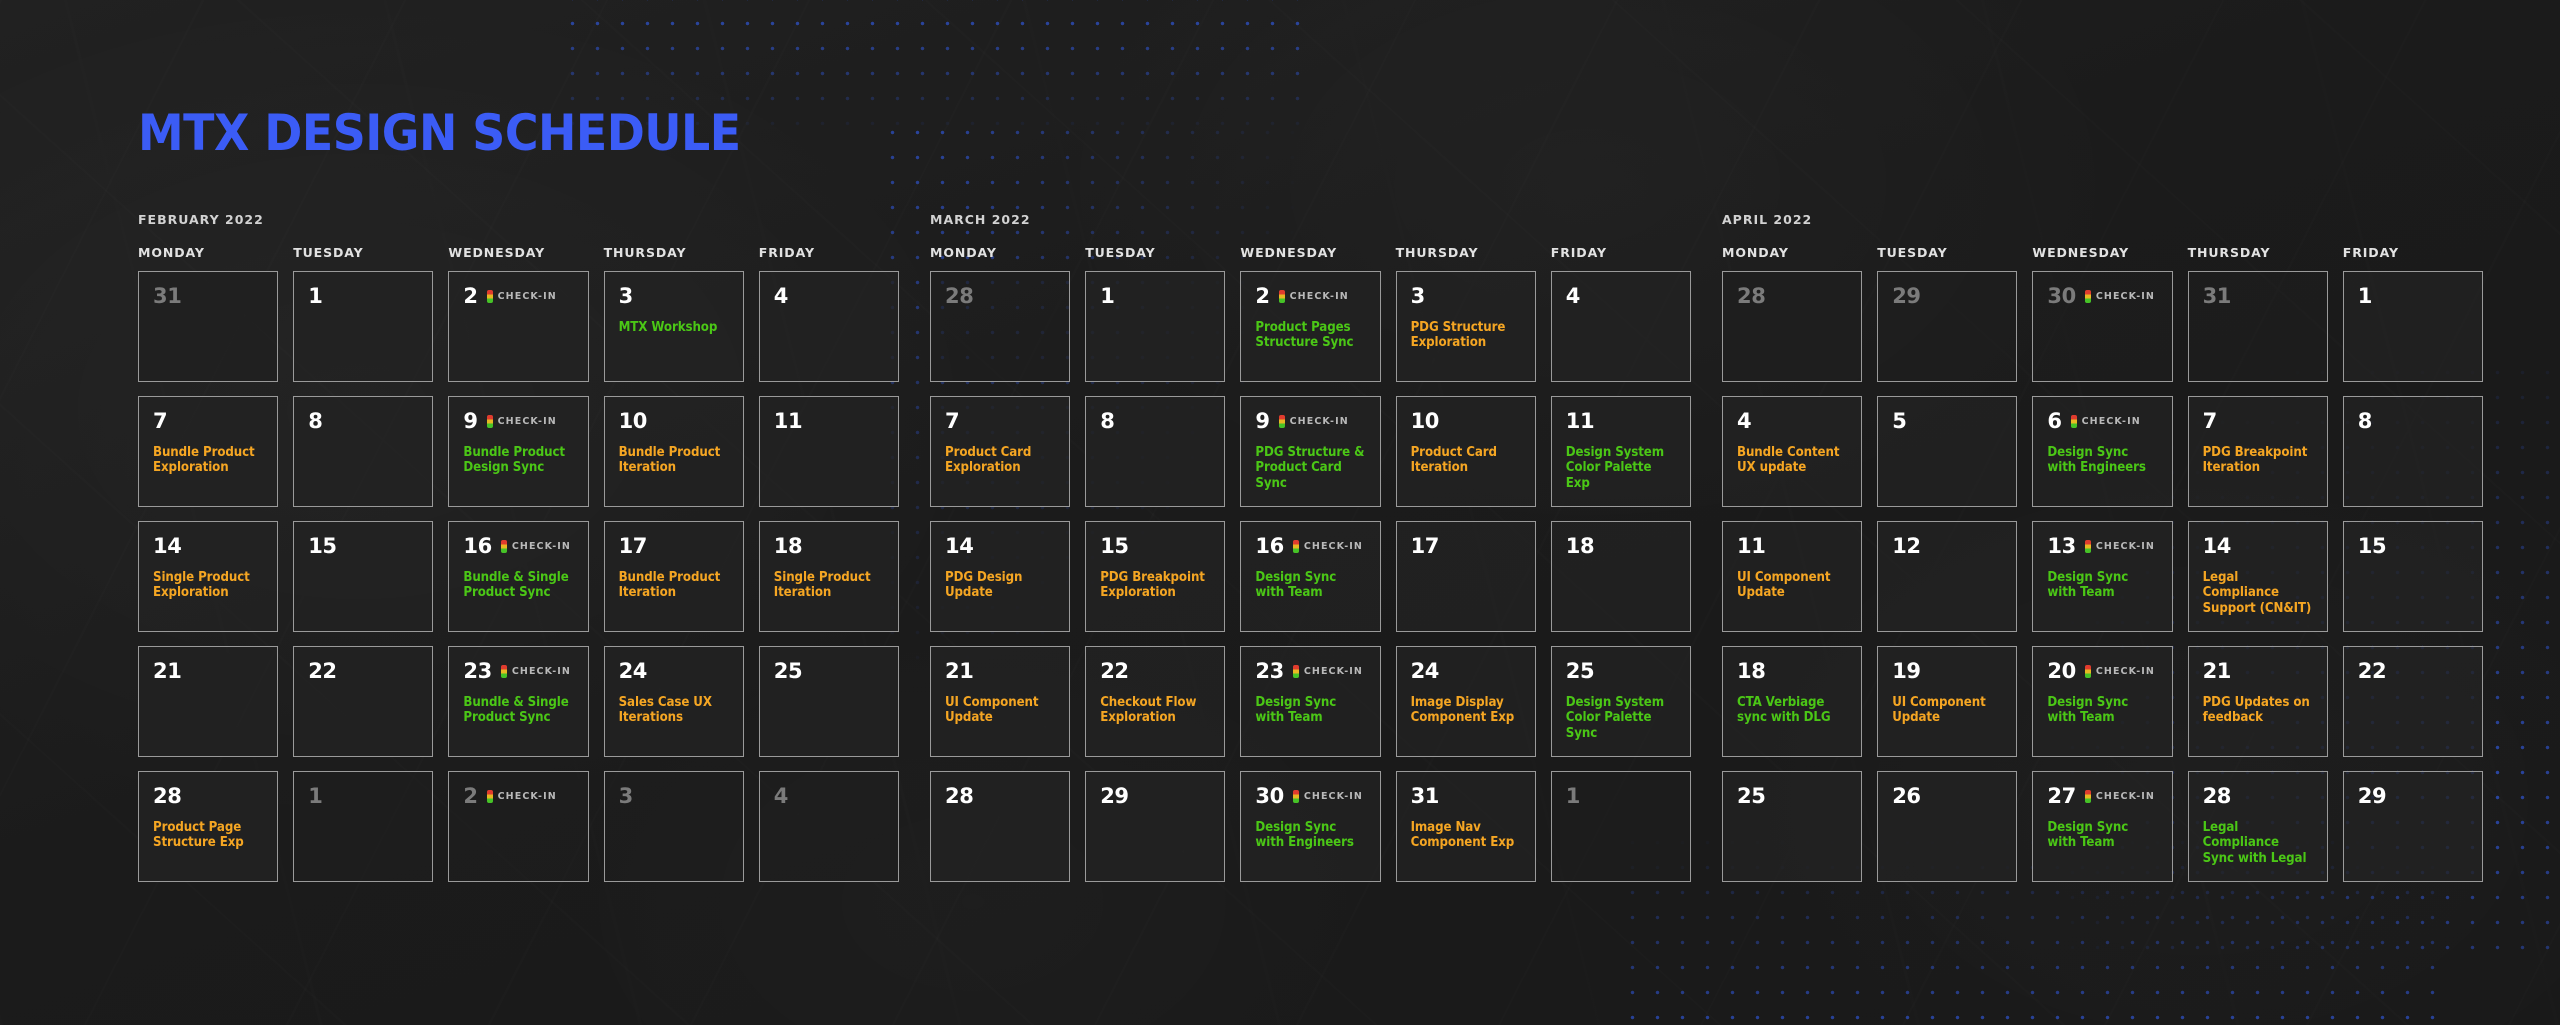 The height and width of the screenshot is (1025, 2560). I want to click on calendar-day-cell: 14 Single Product Exploration, so click(208, 576).